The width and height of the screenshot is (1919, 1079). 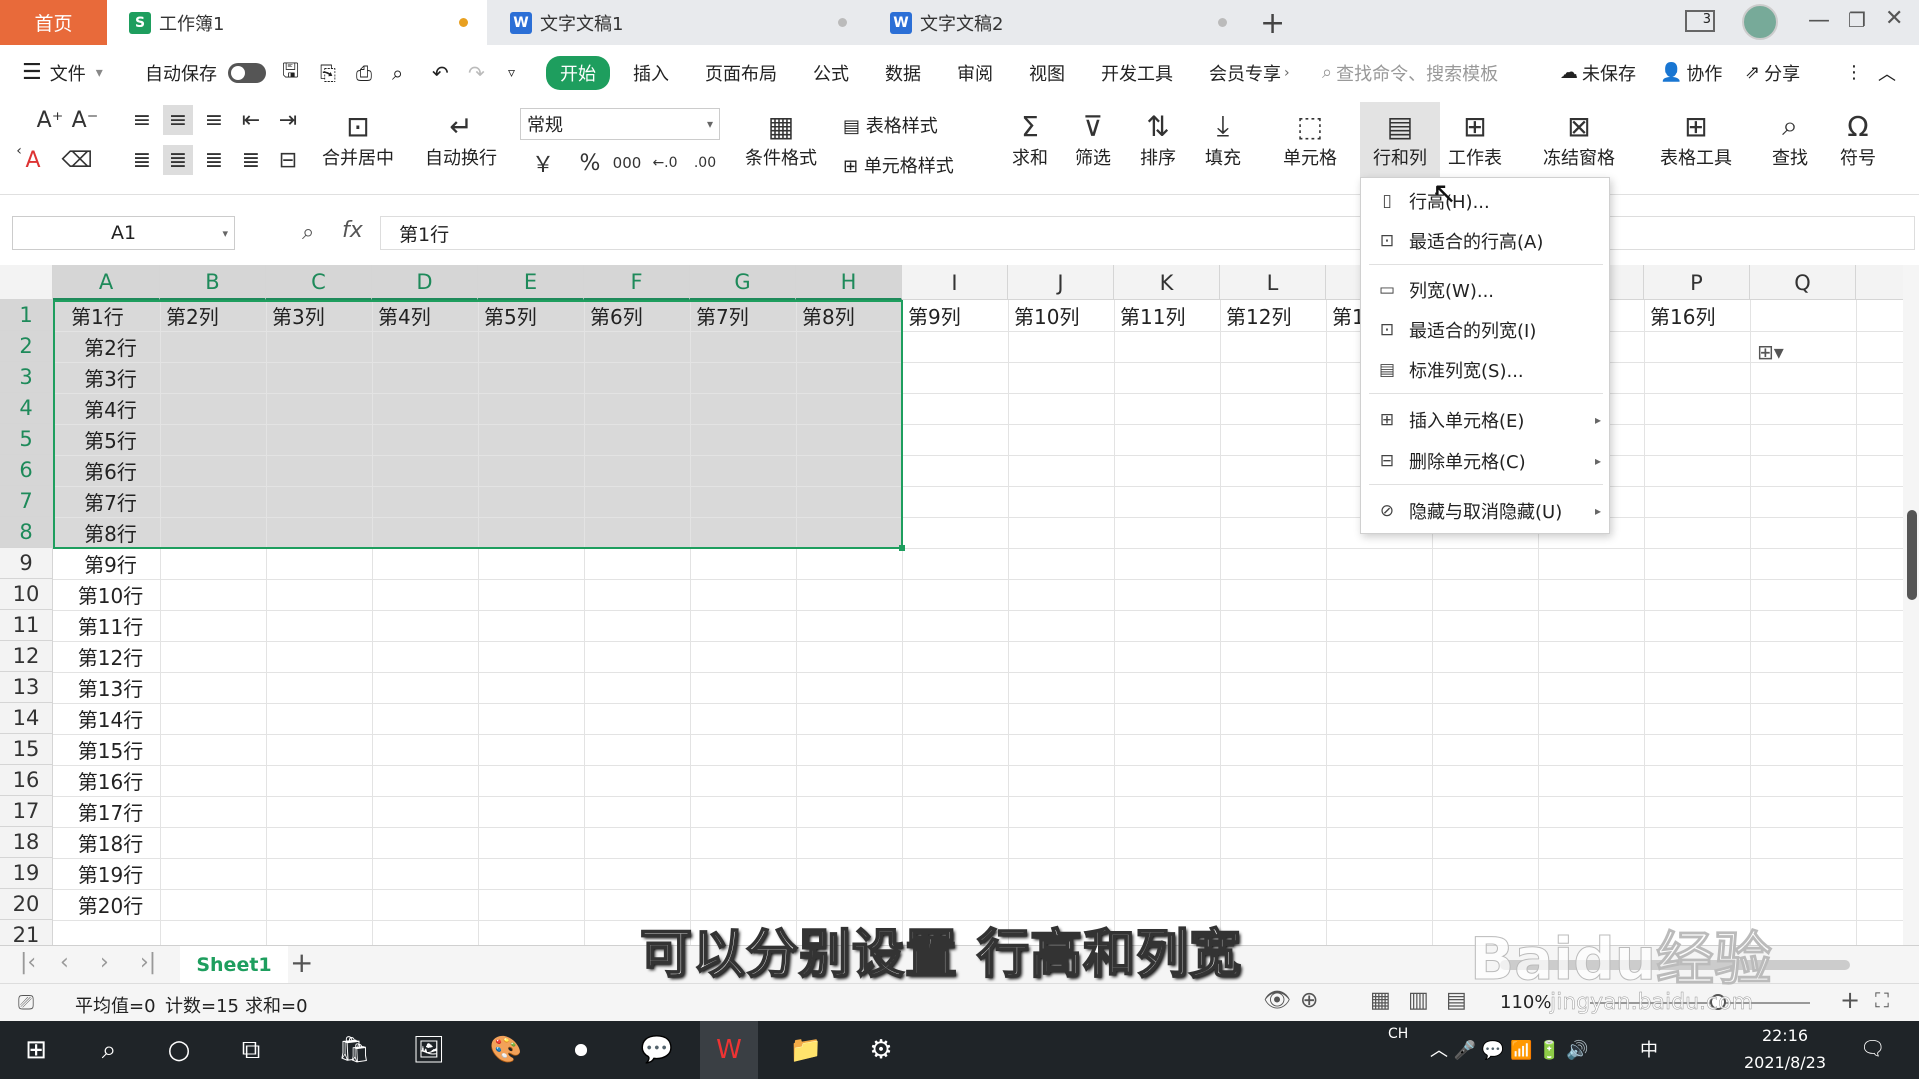 I want to click on row-header: 3, so click(x=26, y=377).